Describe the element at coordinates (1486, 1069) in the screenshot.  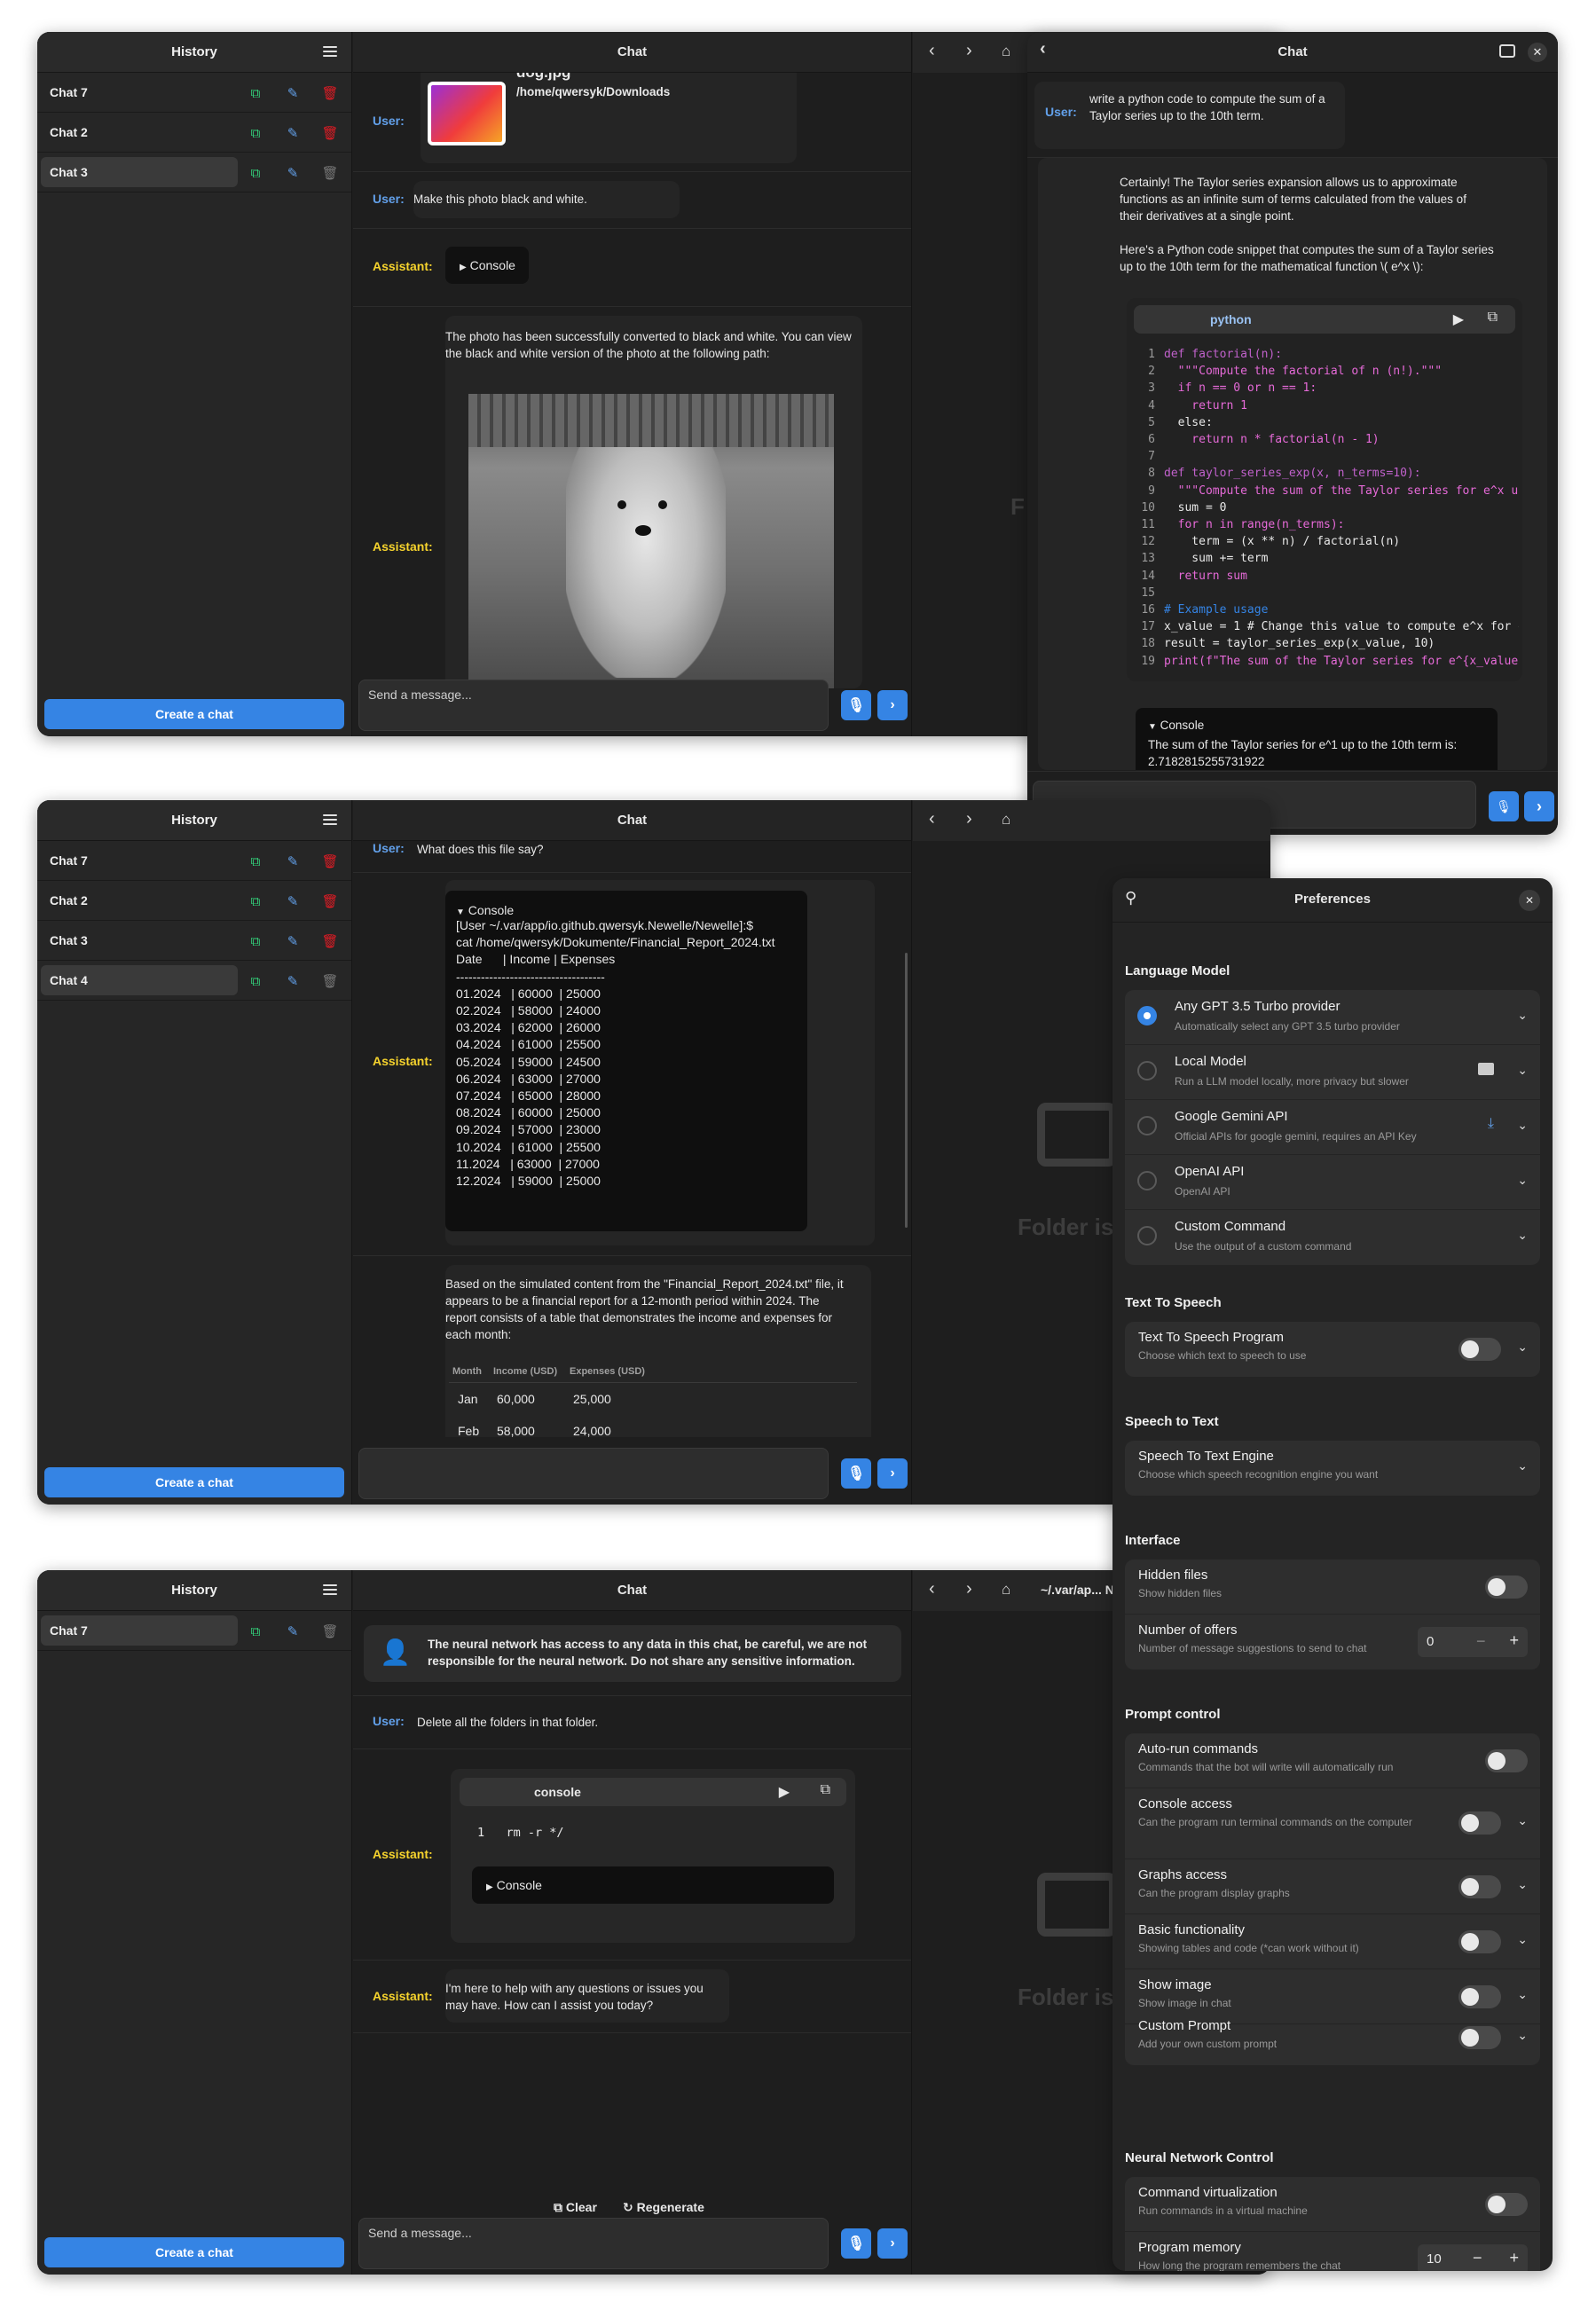
I see `models-folder-icon` at that location.